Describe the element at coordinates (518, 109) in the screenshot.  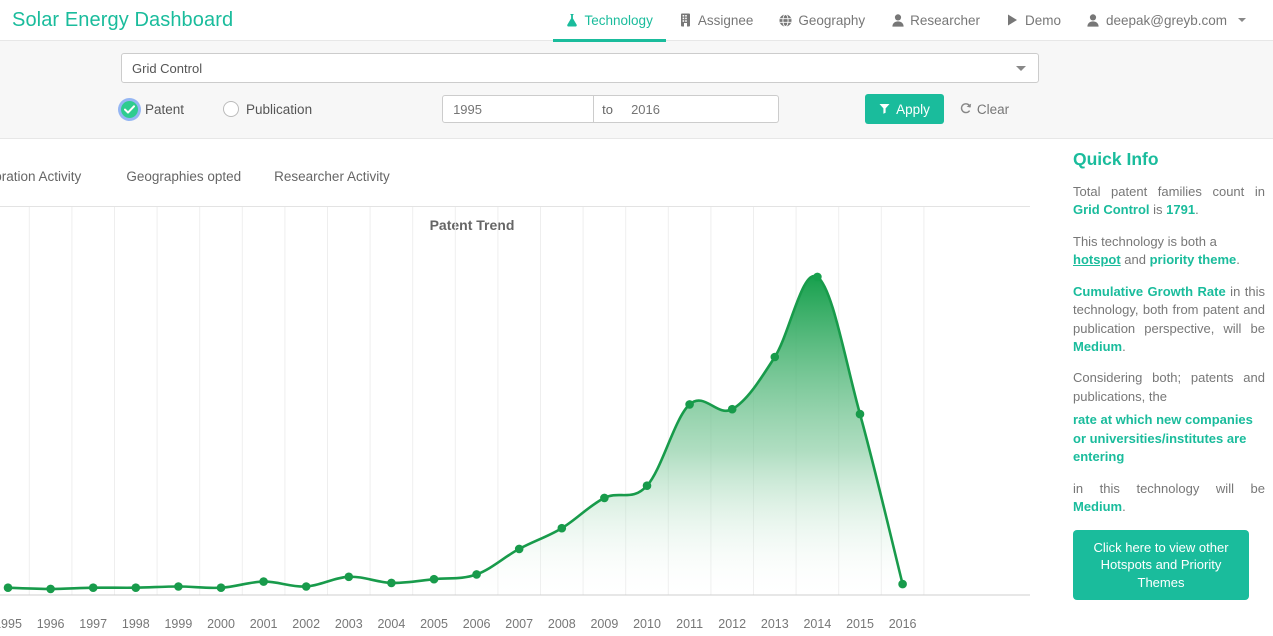
I see `date-from-input` at that location.